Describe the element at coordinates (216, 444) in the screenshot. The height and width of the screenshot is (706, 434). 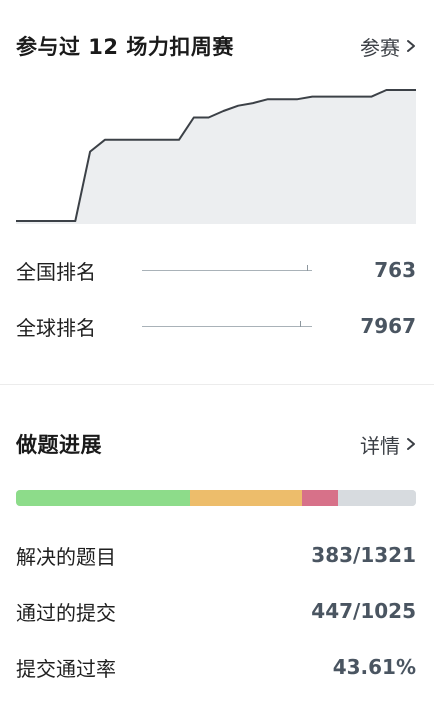
I see `progress-header: 做题进展 详情` at that location.